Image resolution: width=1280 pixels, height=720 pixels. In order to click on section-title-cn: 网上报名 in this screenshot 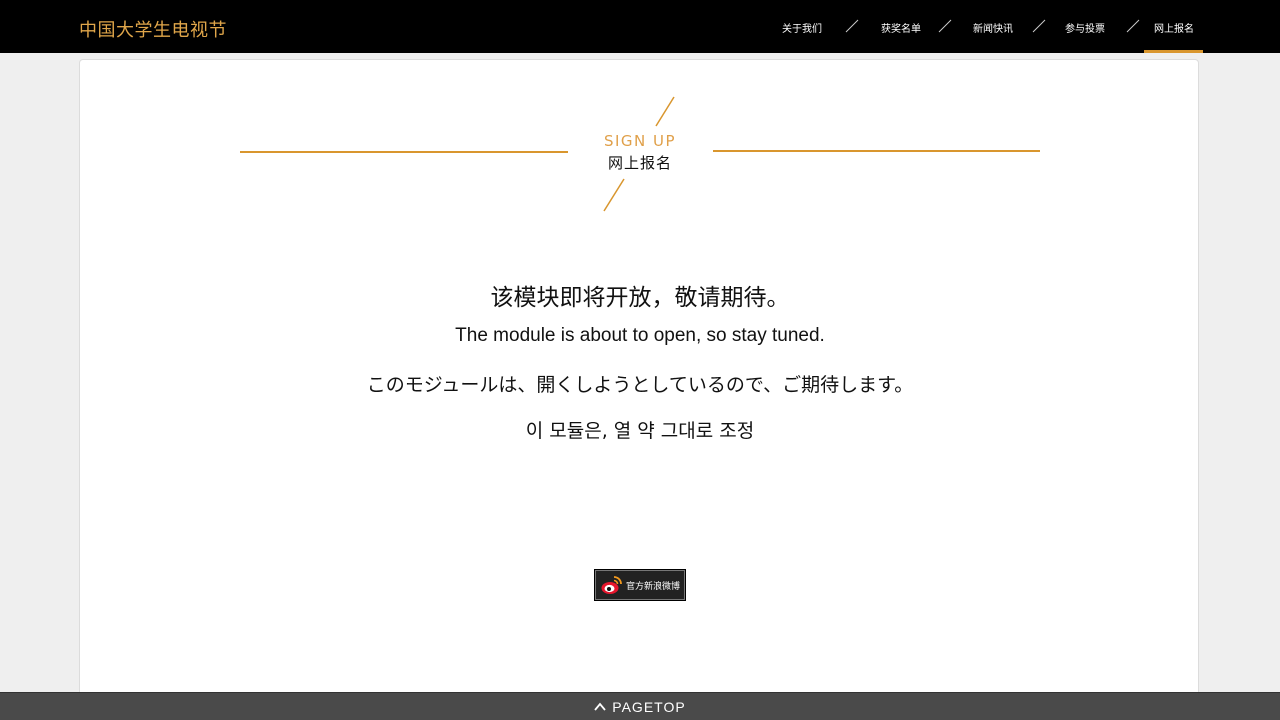, I will do `click(639, 163)`.